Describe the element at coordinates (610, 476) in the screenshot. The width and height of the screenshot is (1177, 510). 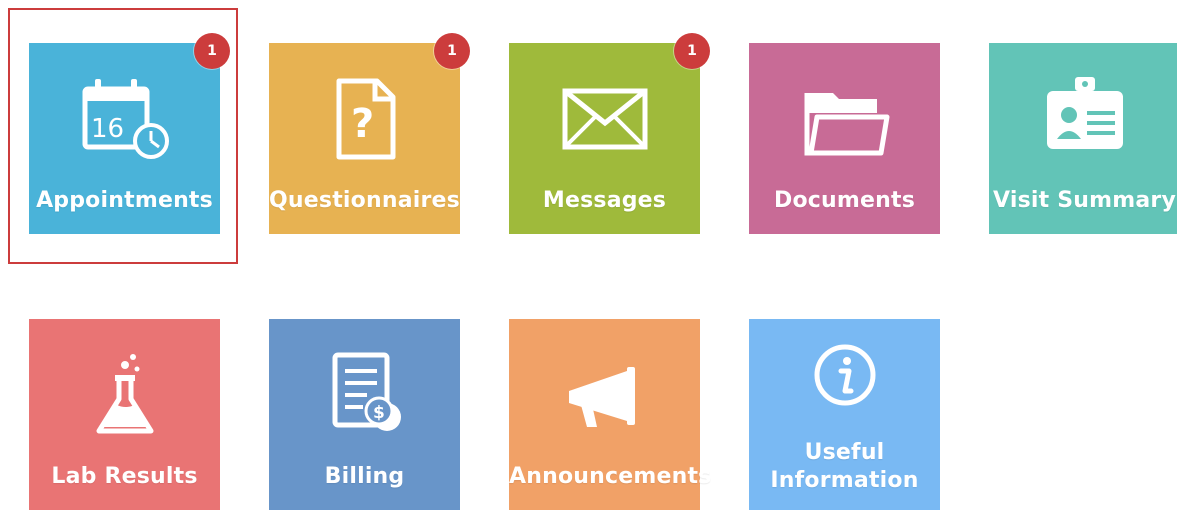
I see `tile-label: Announcements` at that location.